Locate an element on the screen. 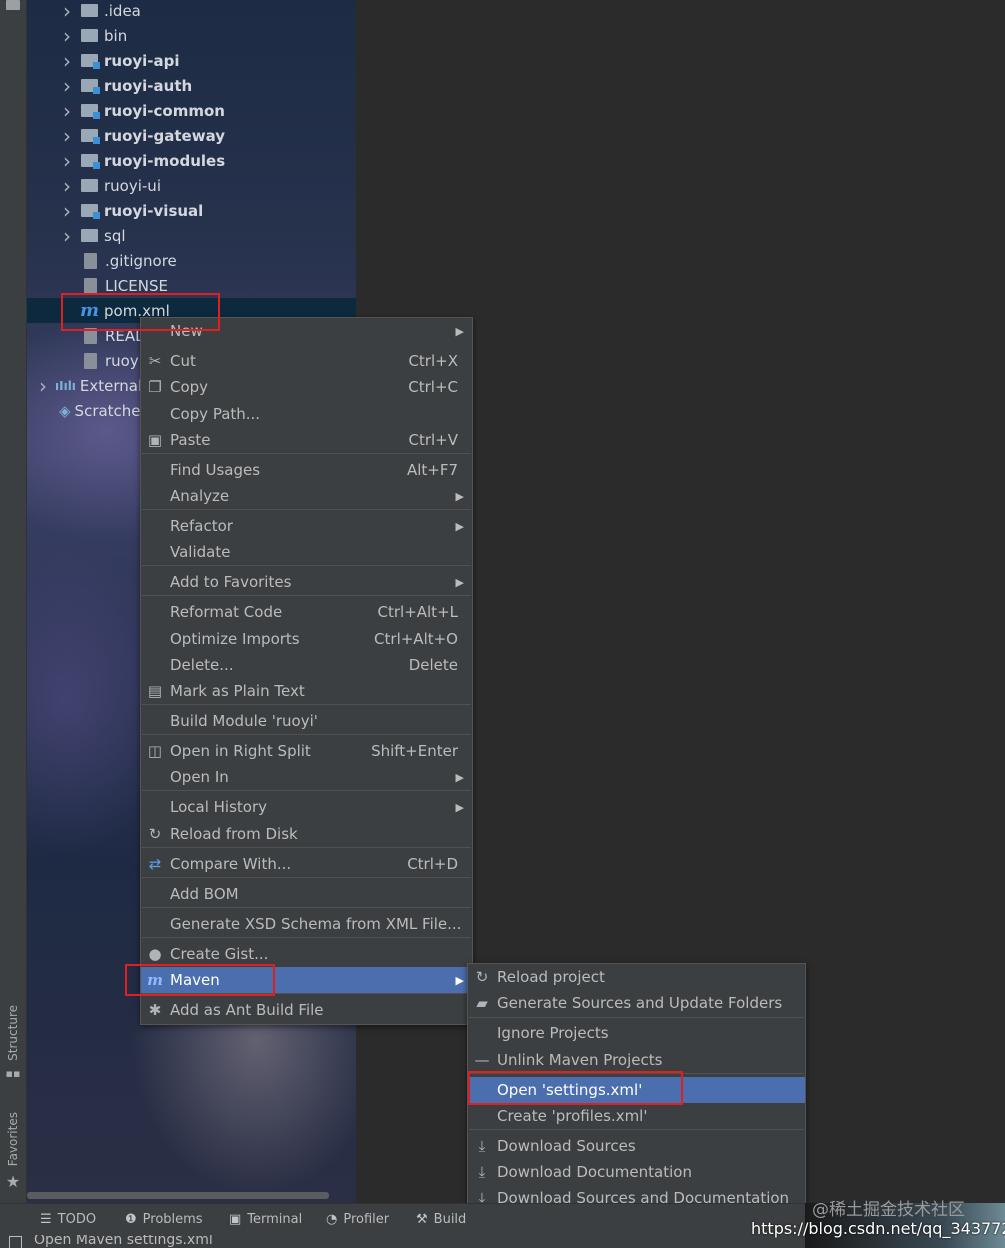 The width and height of the screenshot is (1005, 1248). menu-item-copy: ❐ Copy Ctrl+C is located at coordinates (306, 387).